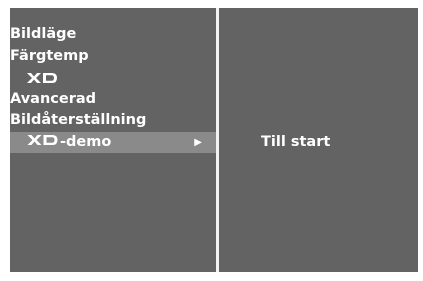 The height and width of the screenshot is (281, 423). I want to click on menu-item-bildaterstallning: Bildåterställning, so click(113, 121).